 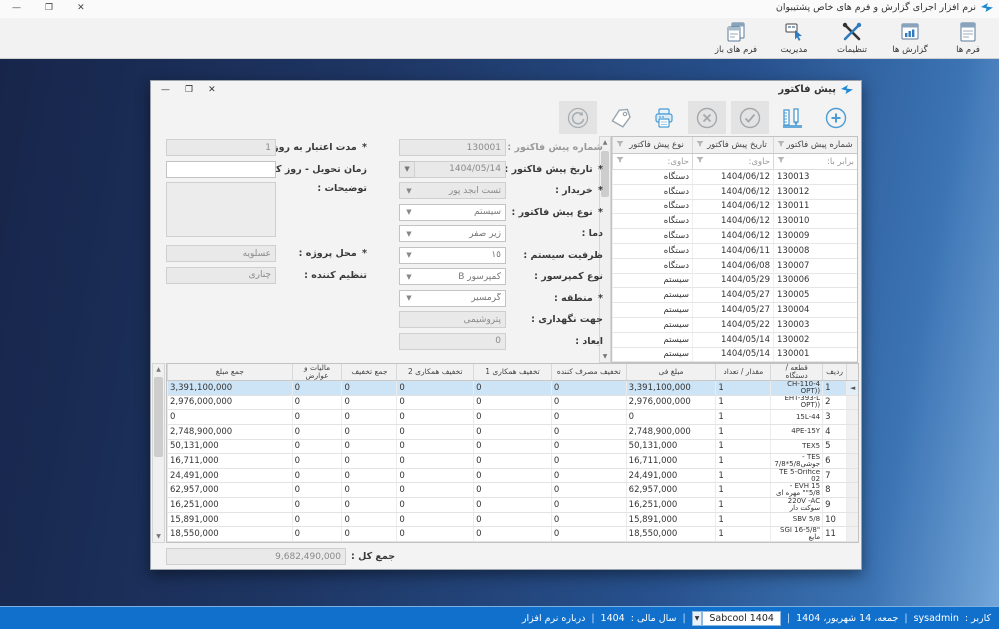 I want to click on tag-button, so click(x=621, y=117).